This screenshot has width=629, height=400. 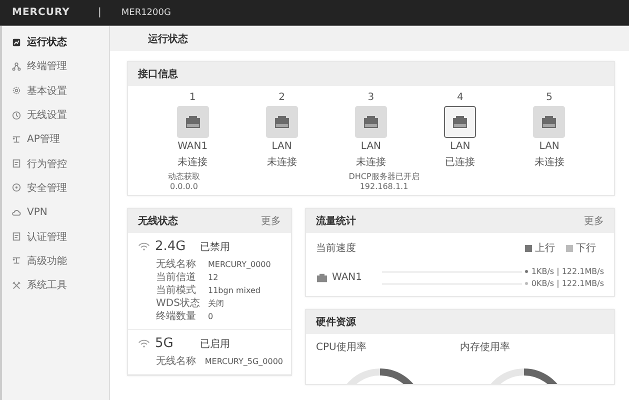 What do you see at coordinates (336, 221) in the screenshot?
I see `panel-title: 流量统计` at bounding box center [336, 221].